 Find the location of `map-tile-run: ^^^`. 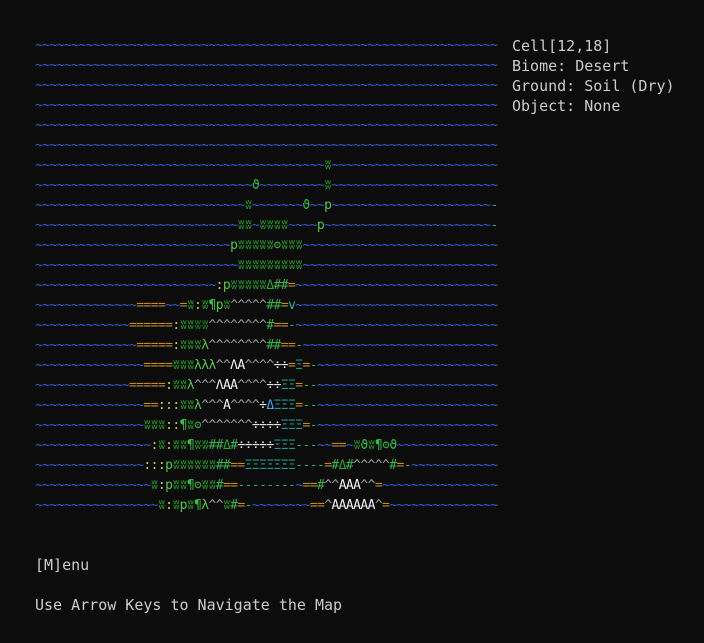

map-tile-run: ^^^ is located at coordinates (205, 385).